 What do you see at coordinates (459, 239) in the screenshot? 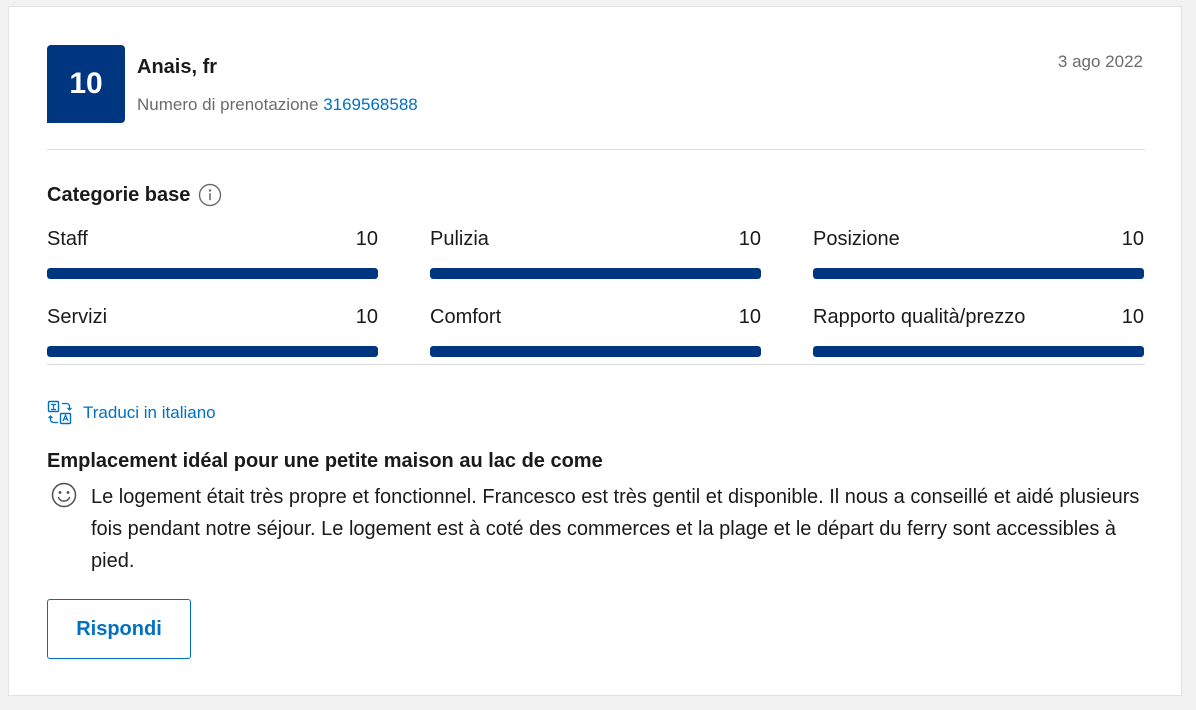
I see `category-label: Pulizia` at bounding box center [459, 239].